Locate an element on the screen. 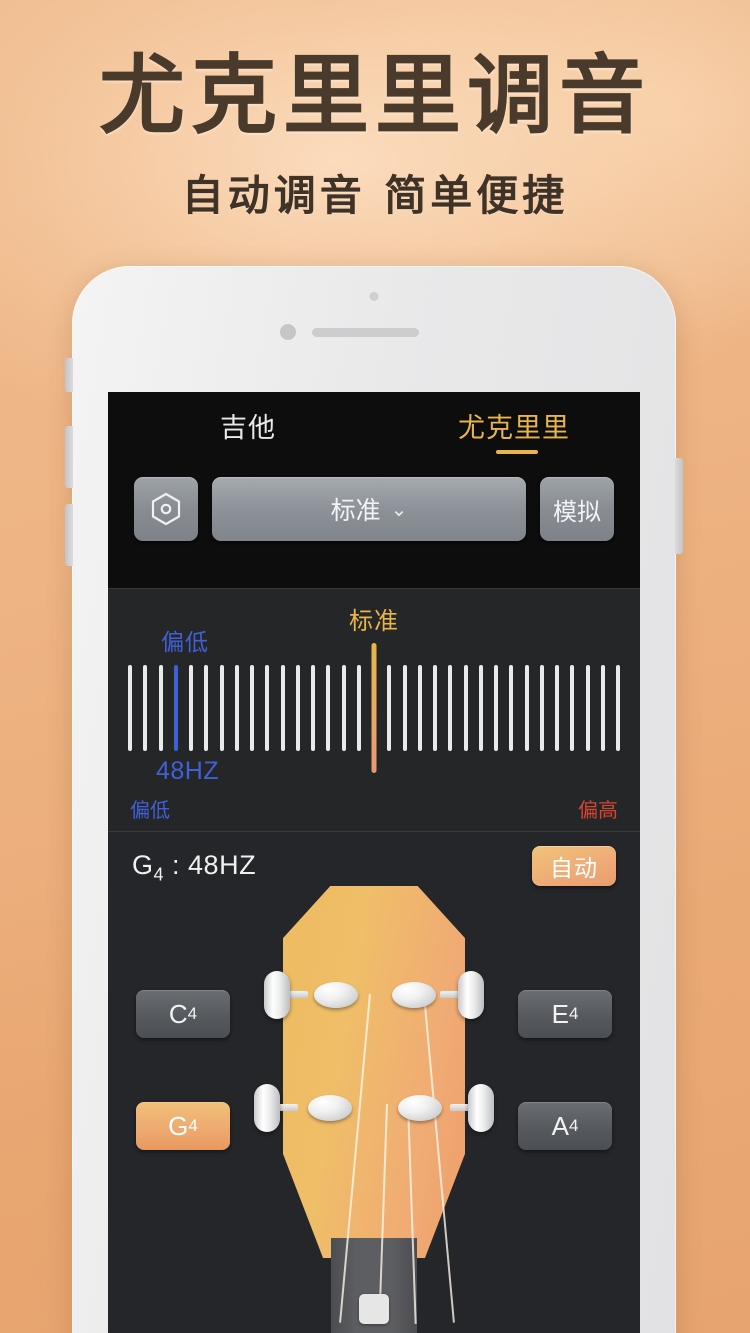 The height and width of the screenshot is (1333, 750). preset-dropdown: 标准 ⌄ is located at coordinates (369, 509).